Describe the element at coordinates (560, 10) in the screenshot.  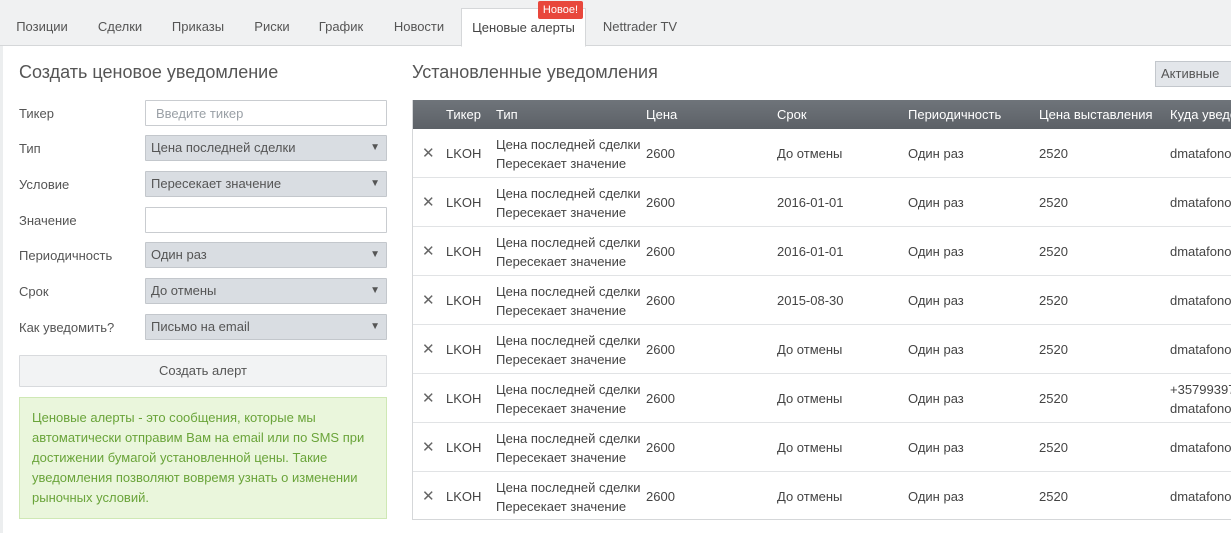
I see `new-badge: Новое!` at that location.